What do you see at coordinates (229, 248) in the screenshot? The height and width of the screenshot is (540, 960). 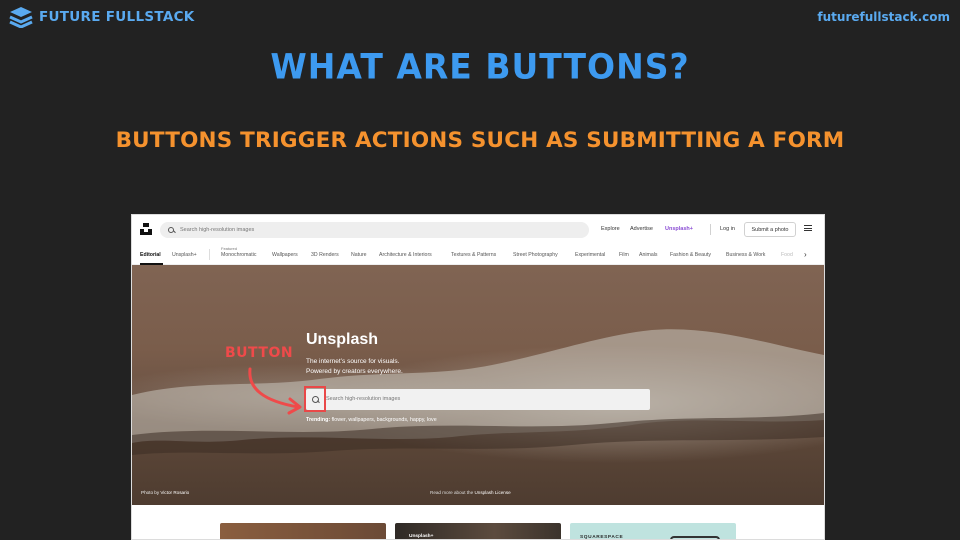 I see `featured-tag: Featured` at bounding box center [229, 248].